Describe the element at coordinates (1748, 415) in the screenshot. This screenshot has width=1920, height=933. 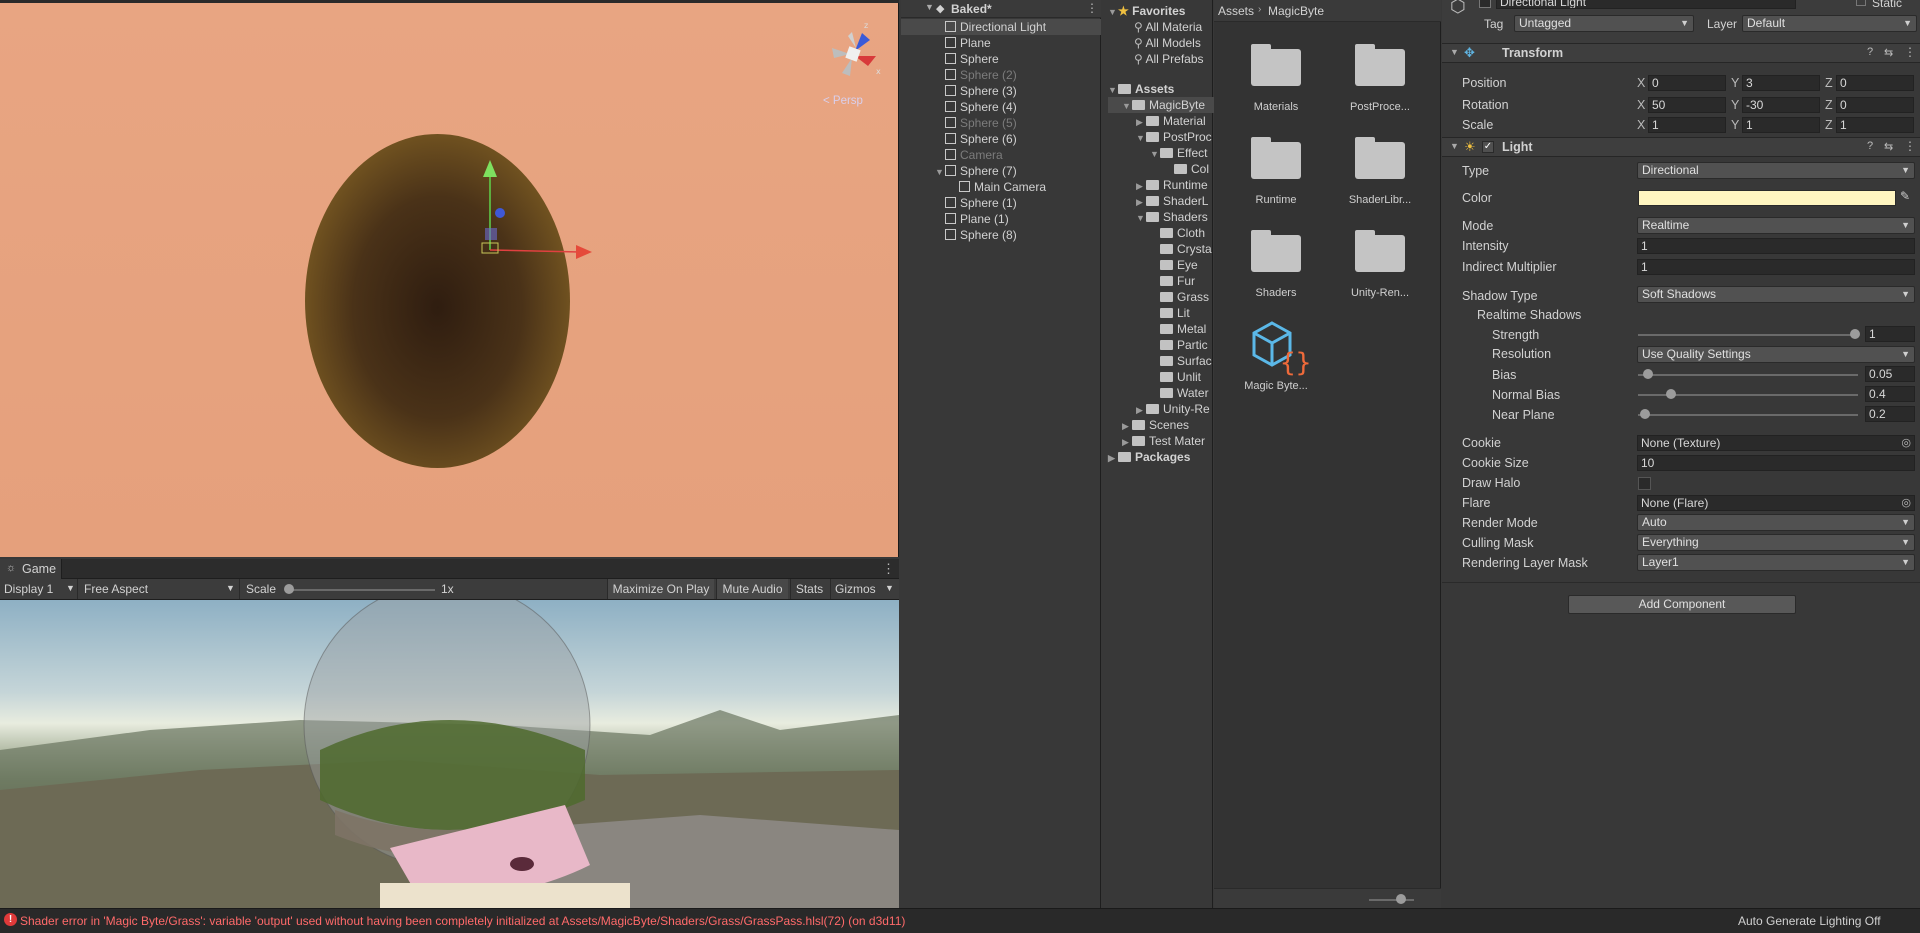
I see `near-plane-slider-track` at that location.